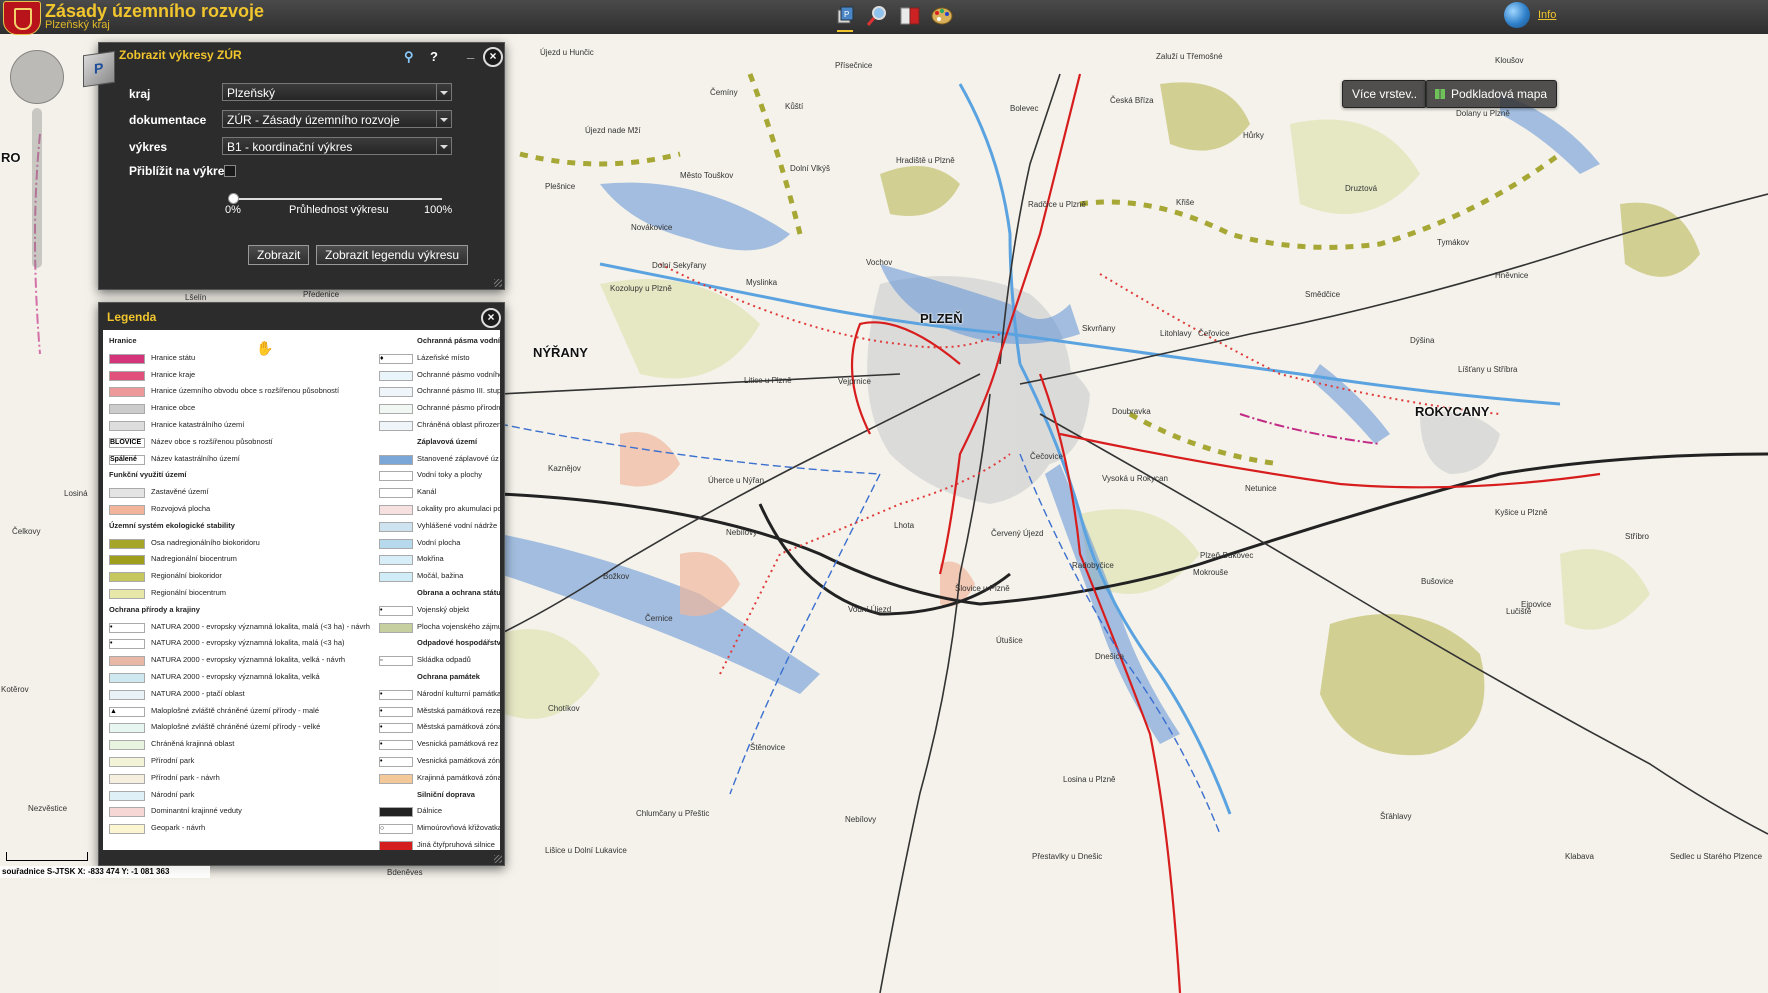 The width and height of the screenshot is (1768, 993). Describe the element at coordinates (458, 710) in the screenshot. I see `legend-text: Městská památková rezer` at that location.